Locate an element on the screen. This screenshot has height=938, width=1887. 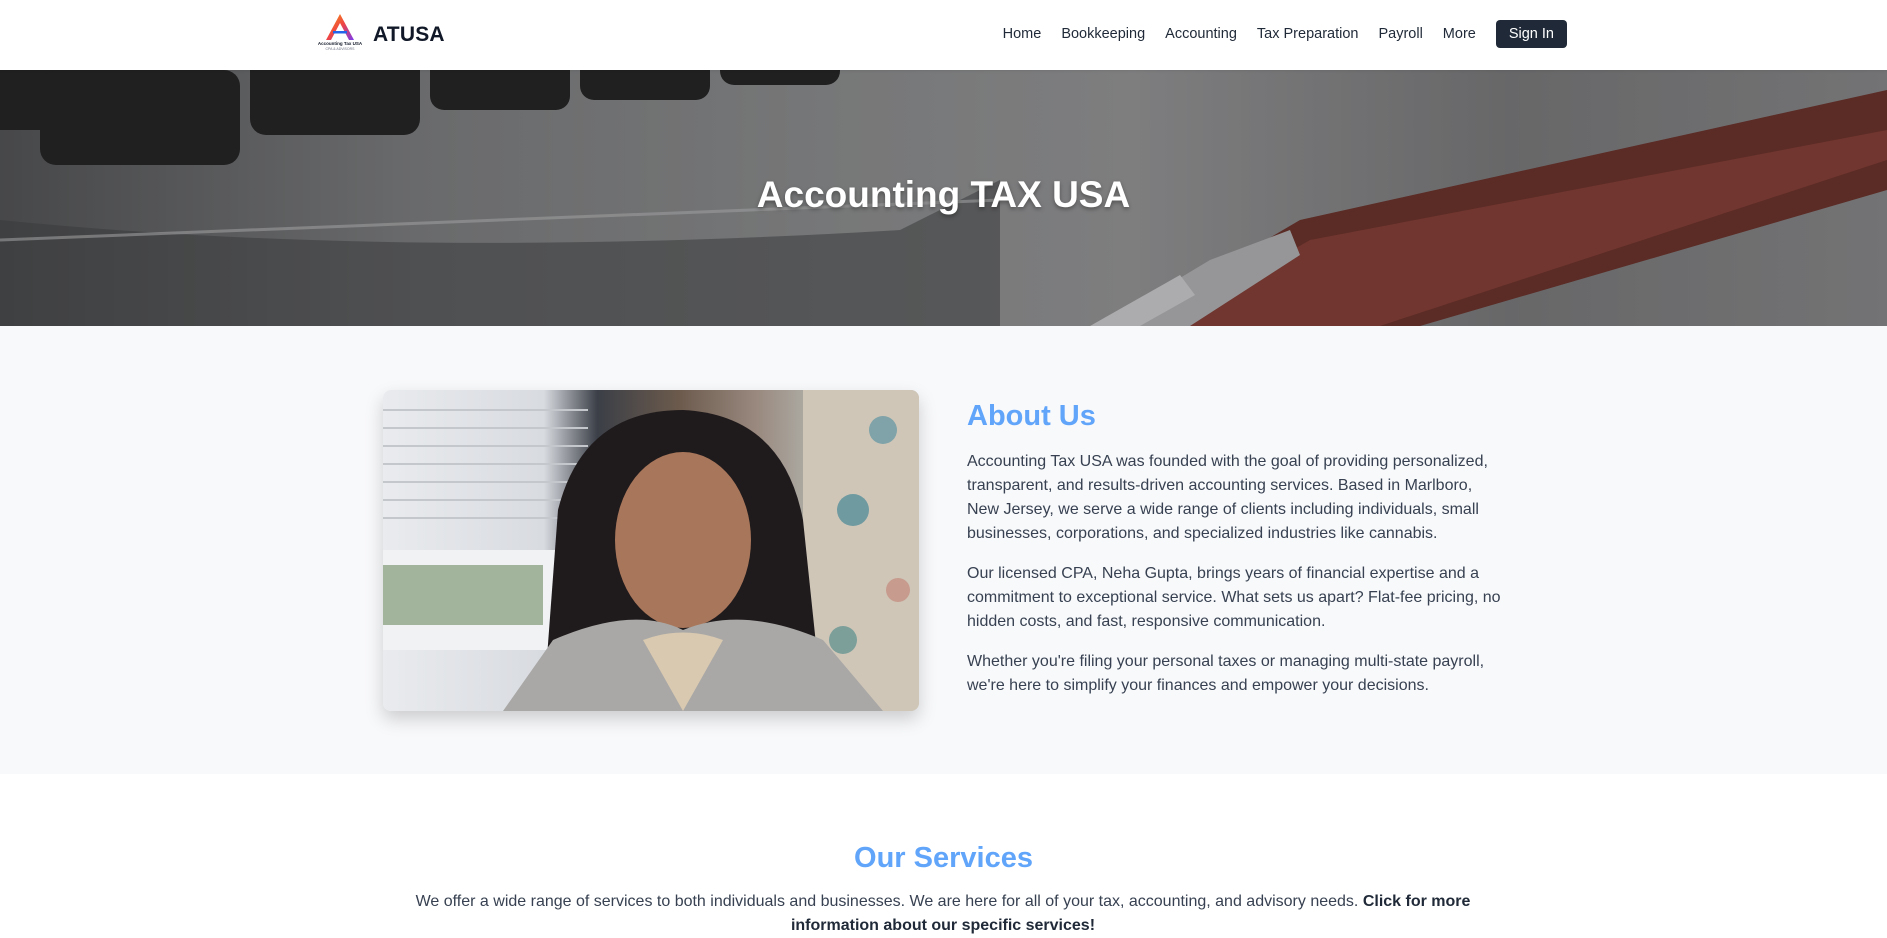
brand-name: ATUSA is located at coordinates (409, 34).